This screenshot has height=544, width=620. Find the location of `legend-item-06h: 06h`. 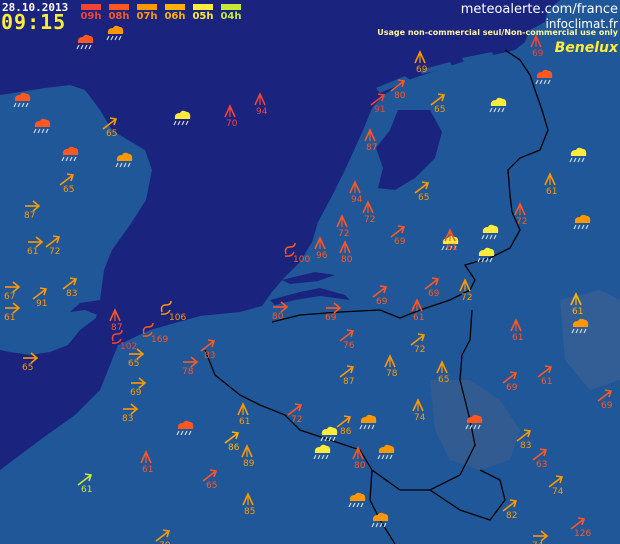

legend-item-06h: 06h is located at coordinates (175, 13).